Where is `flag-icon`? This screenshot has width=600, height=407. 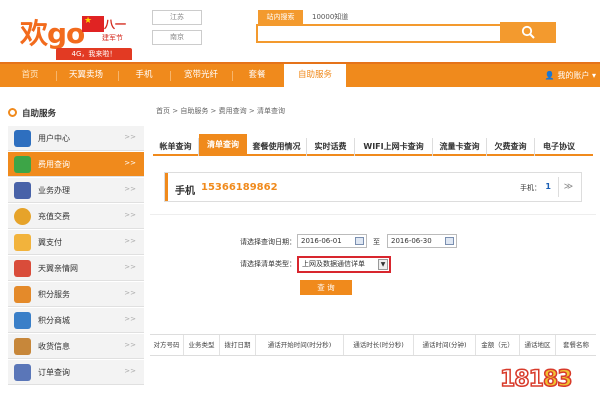 flag-icon is located at coordinates (93, 24).